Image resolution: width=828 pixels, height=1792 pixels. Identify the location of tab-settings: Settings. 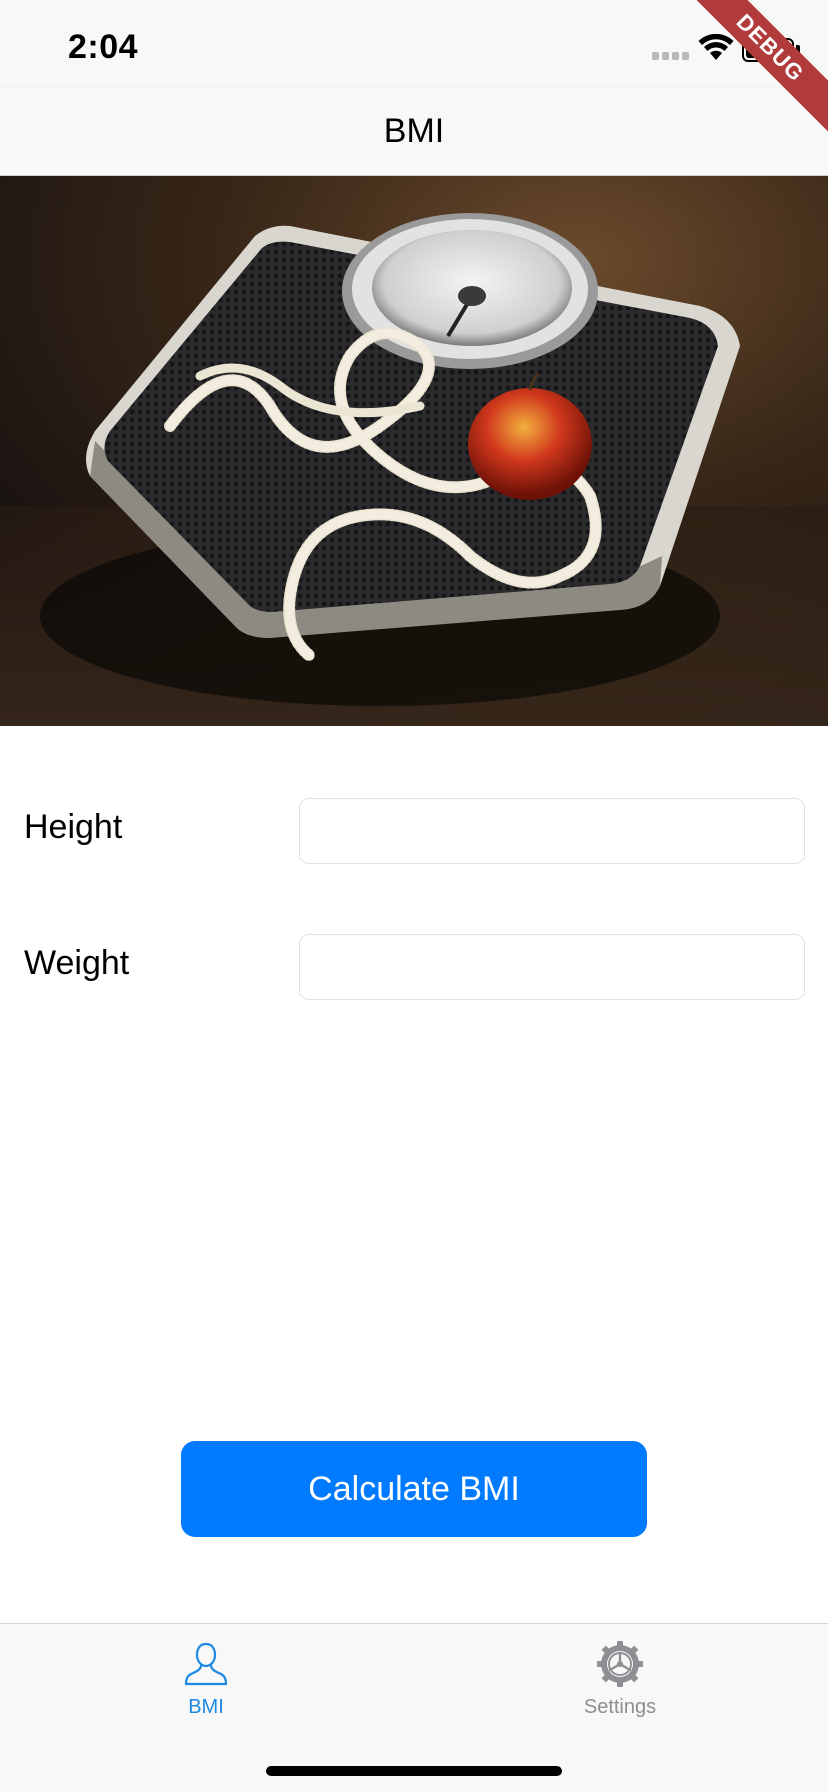
(620, 1690).